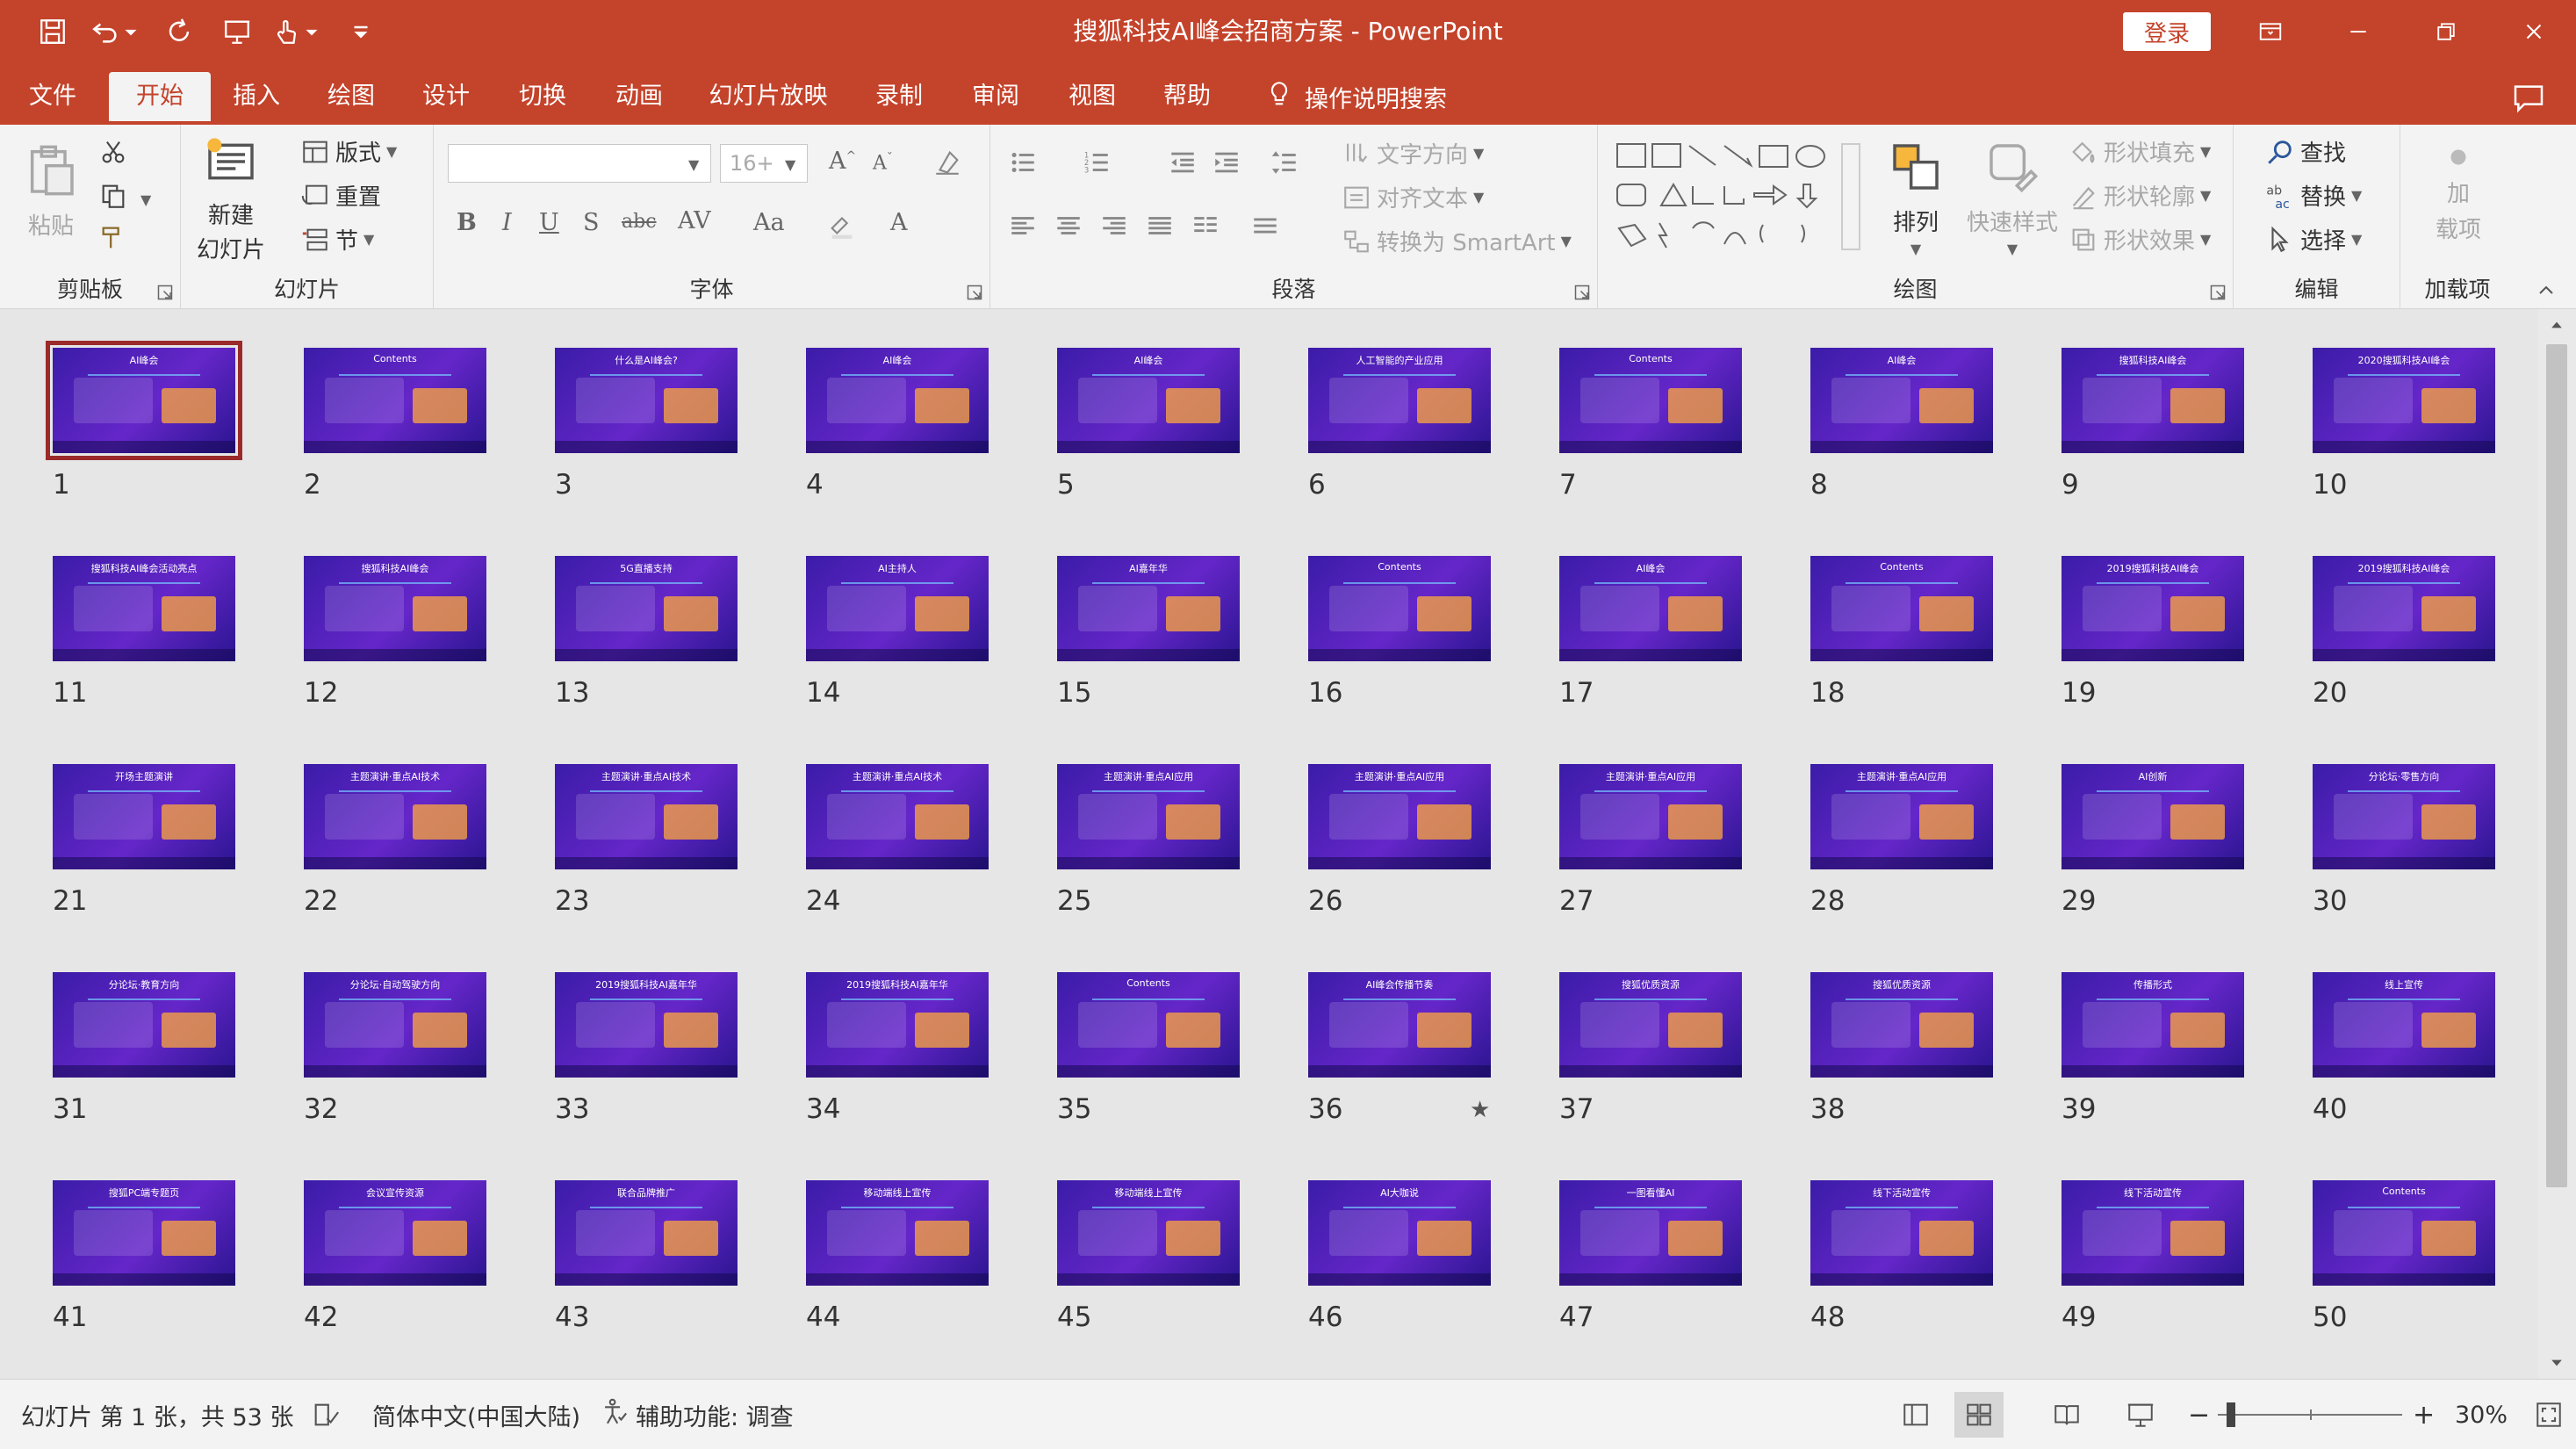  What do you see at coordinates (446, 96) in the screenshot?
I see `tab-design: 设计` at bounding box center [446, 96].